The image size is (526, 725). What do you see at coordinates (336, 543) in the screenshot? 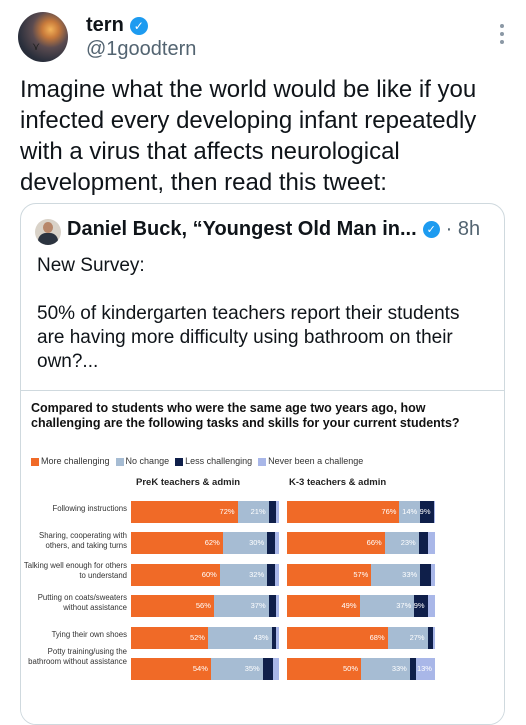
I see `bar-segment-more: 66%` at bounding box center [336, 543].